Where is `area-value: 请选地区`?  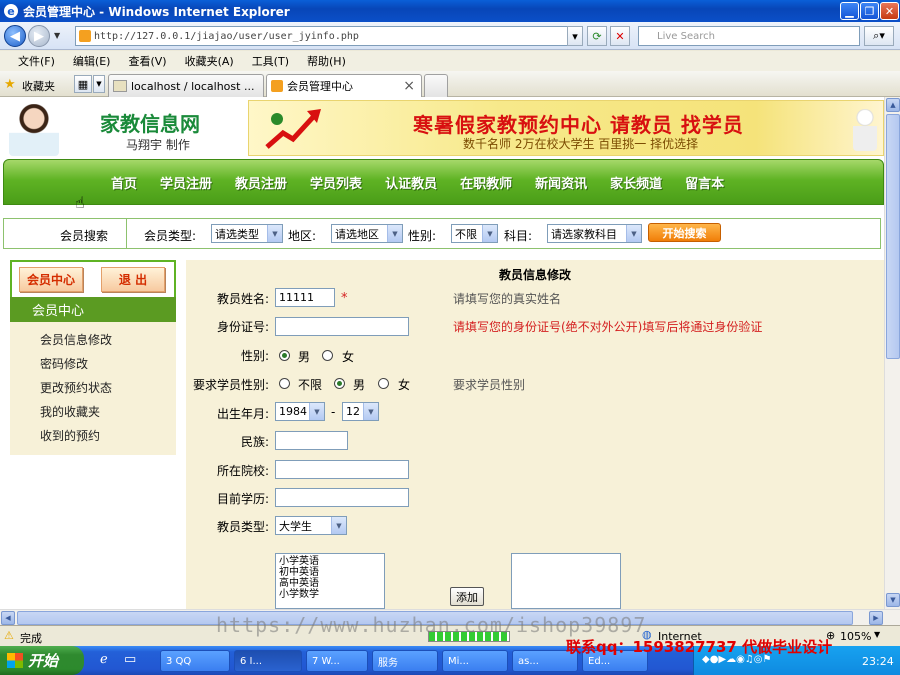
area-value: 请选地区 is located at coordinates (357, 234).